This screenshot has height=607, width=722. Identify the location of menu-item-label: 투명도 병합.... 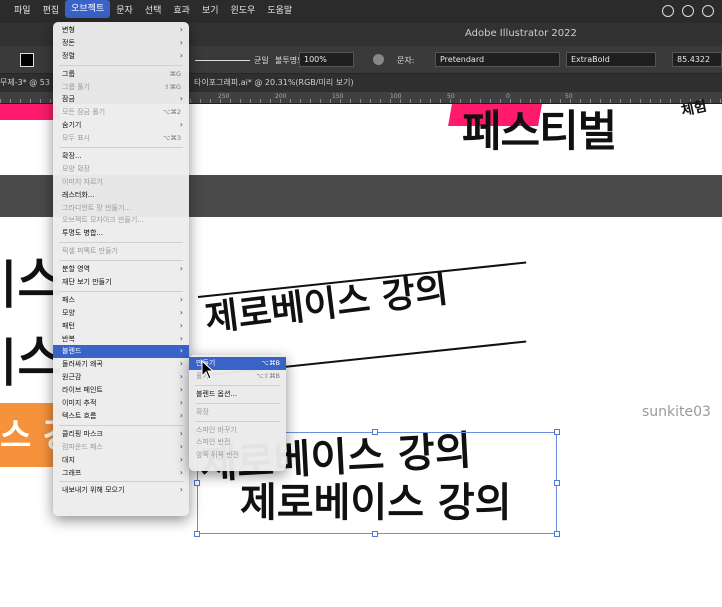
(83, 233).